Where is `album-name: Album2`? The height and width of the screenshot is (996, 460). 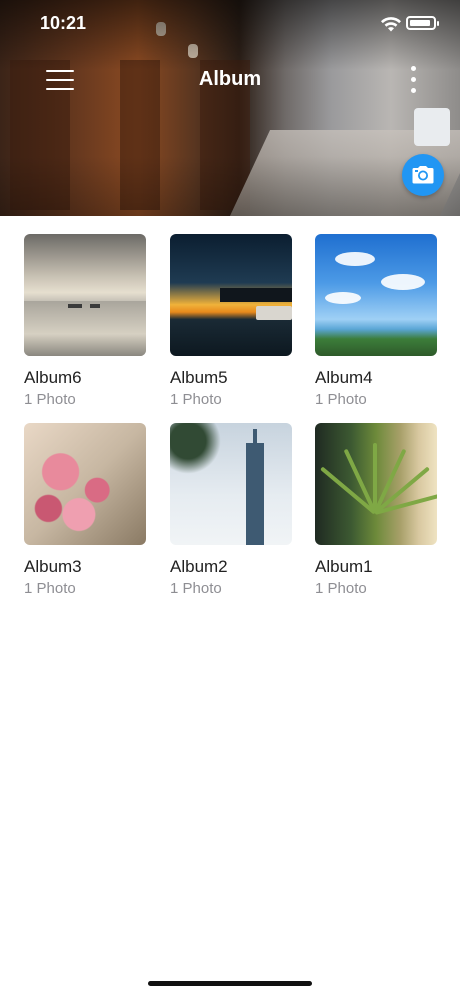
album-name: Album2 is located at coordinates (199, 566).